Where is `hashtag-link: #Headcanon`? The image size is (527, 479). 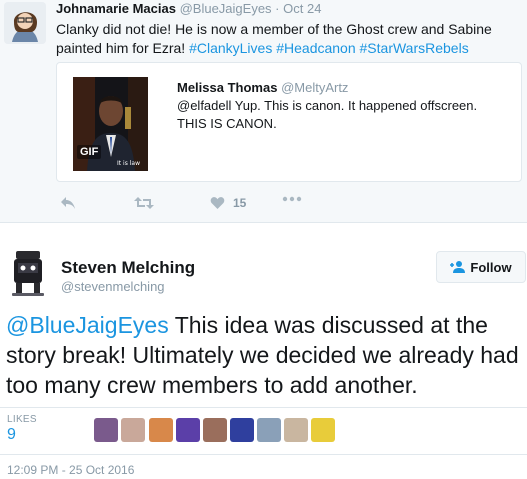
hashtag-link: #Headcanon is located at coordinates (315, 48).